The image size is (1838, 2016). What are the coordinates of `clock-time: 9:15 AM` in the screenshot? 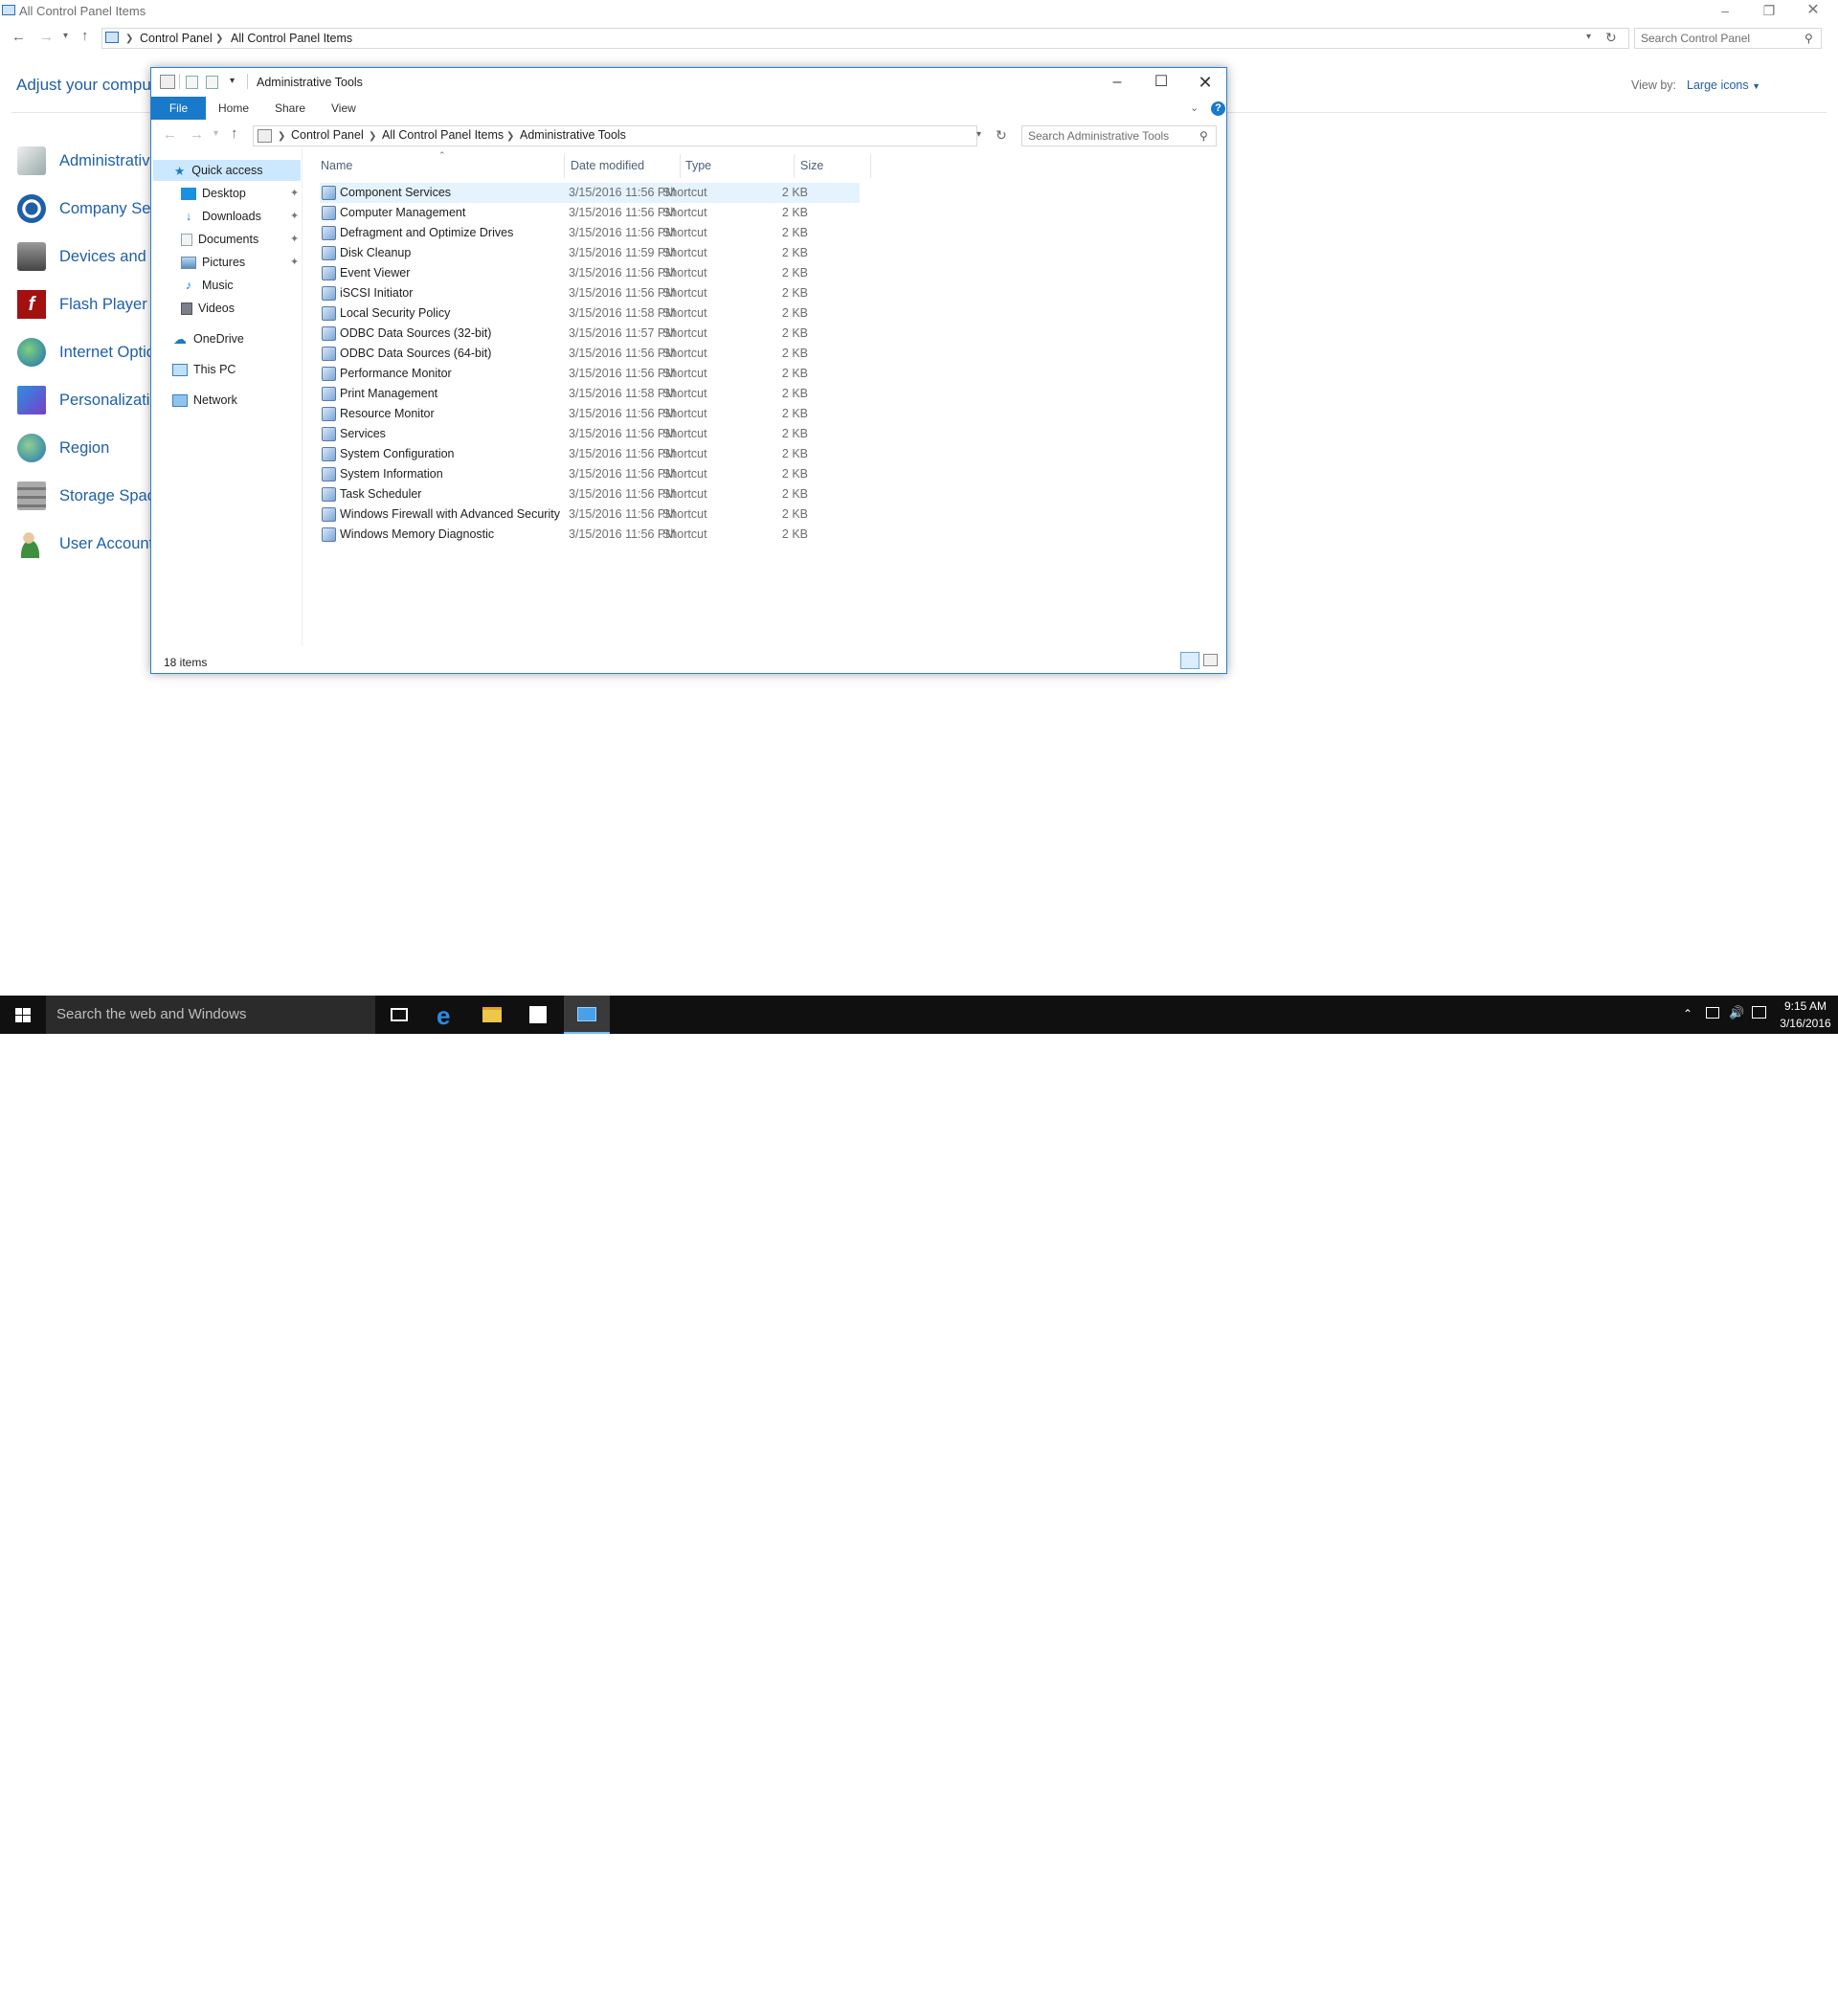 It's located at (1805, 1006).